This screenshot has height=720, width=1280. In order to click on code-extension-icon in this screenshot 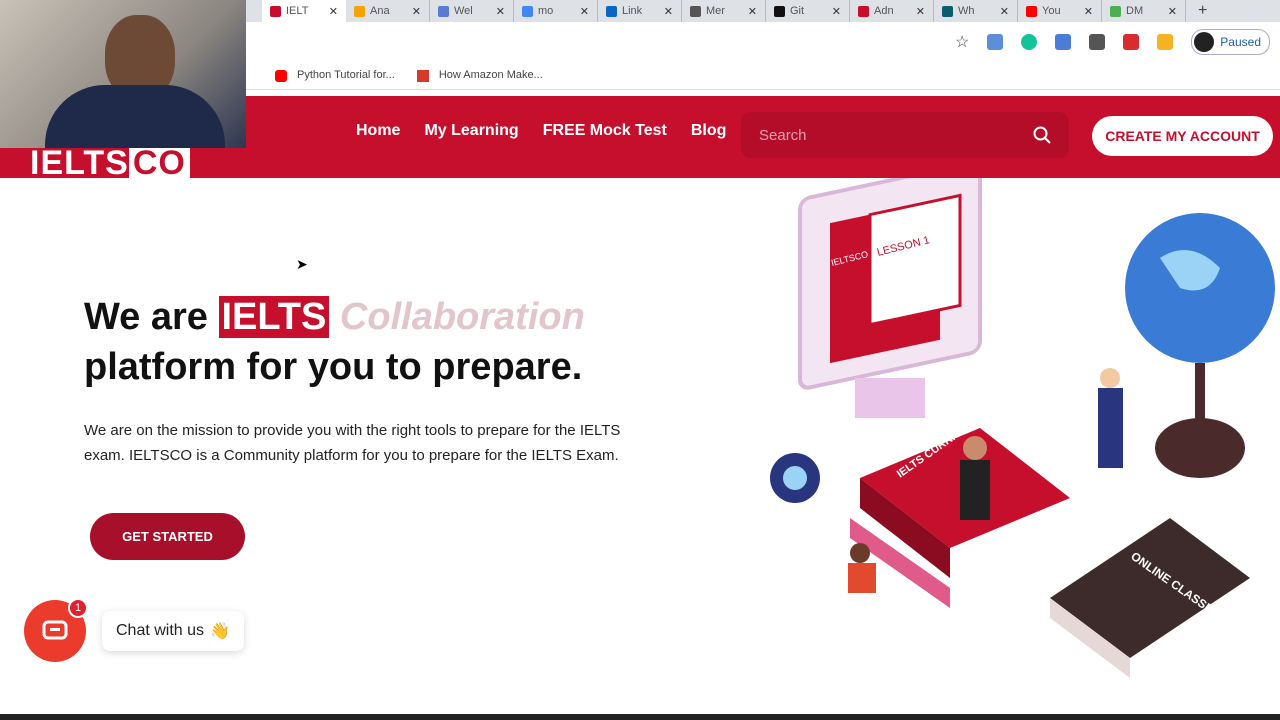, I will do `click(1063, 42)`.